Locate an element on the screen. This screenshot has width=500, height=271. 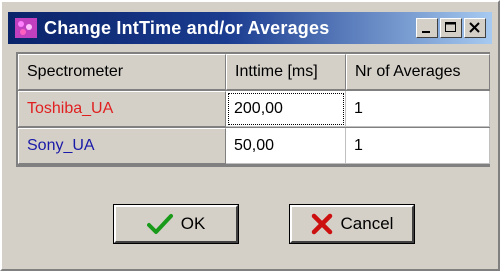
title-buttons is located at coordinates (451, 28).